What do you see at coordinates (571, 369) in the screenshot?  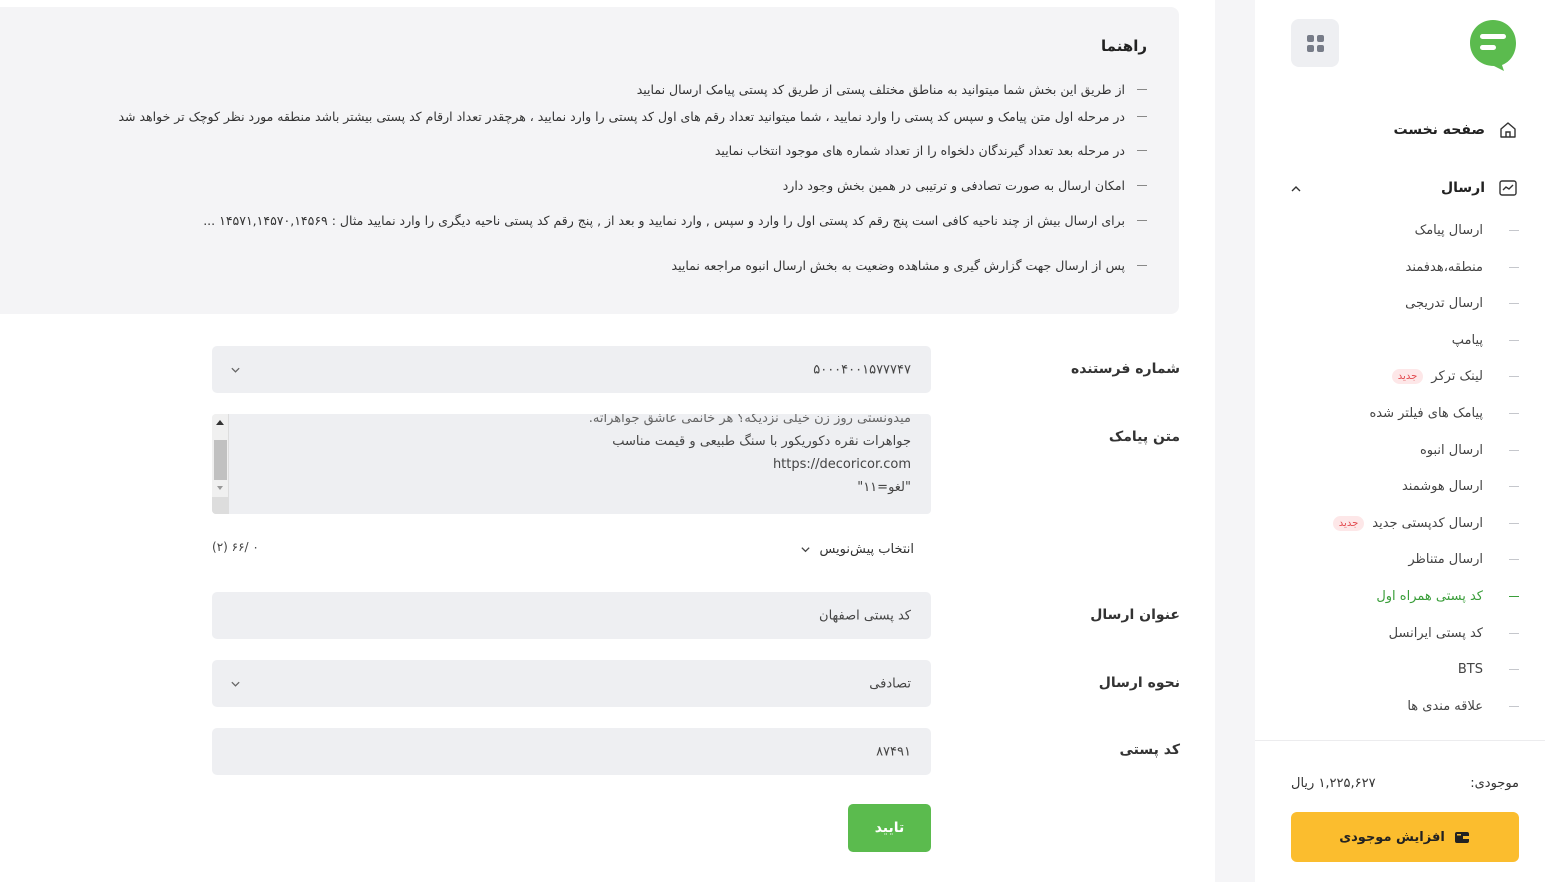 I see `sender-select: ۵۰۰۰۴۰۰۱۵۷۷۷۴۷` at bounding box center [571, 369].